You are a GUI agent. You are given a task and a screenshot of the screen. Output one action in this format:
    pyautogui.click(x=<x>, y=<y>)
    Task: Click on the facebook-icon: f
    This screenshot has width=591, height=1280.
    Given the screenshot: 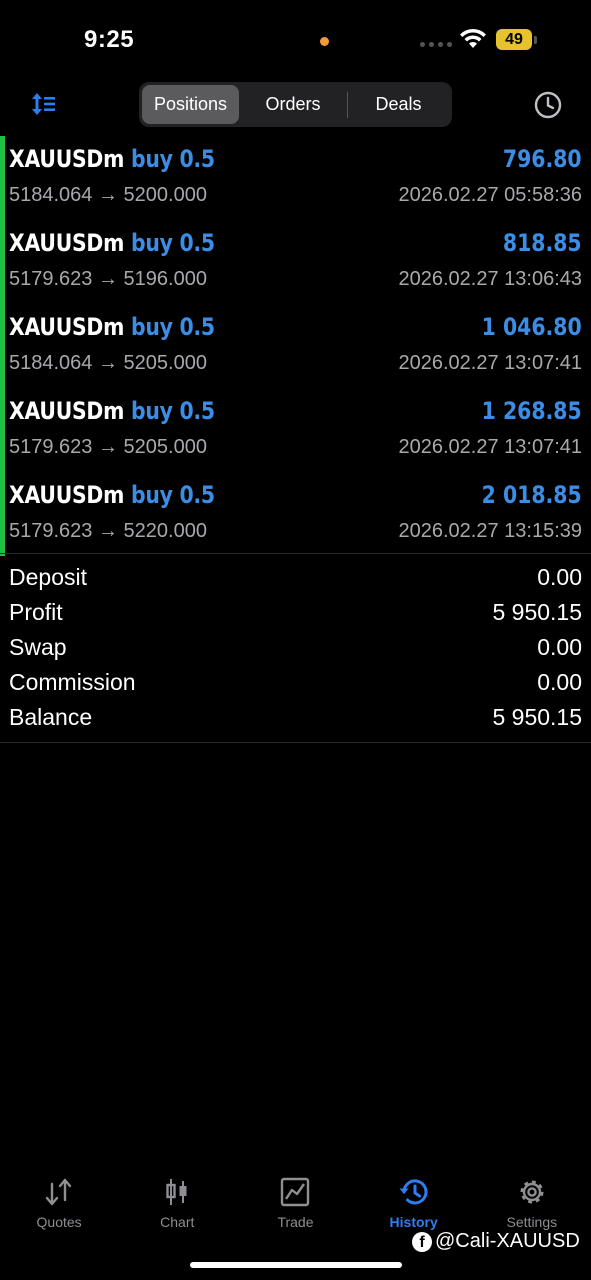 What is the action you would take?
    pyautogui.click(x=422, y=1241)
    